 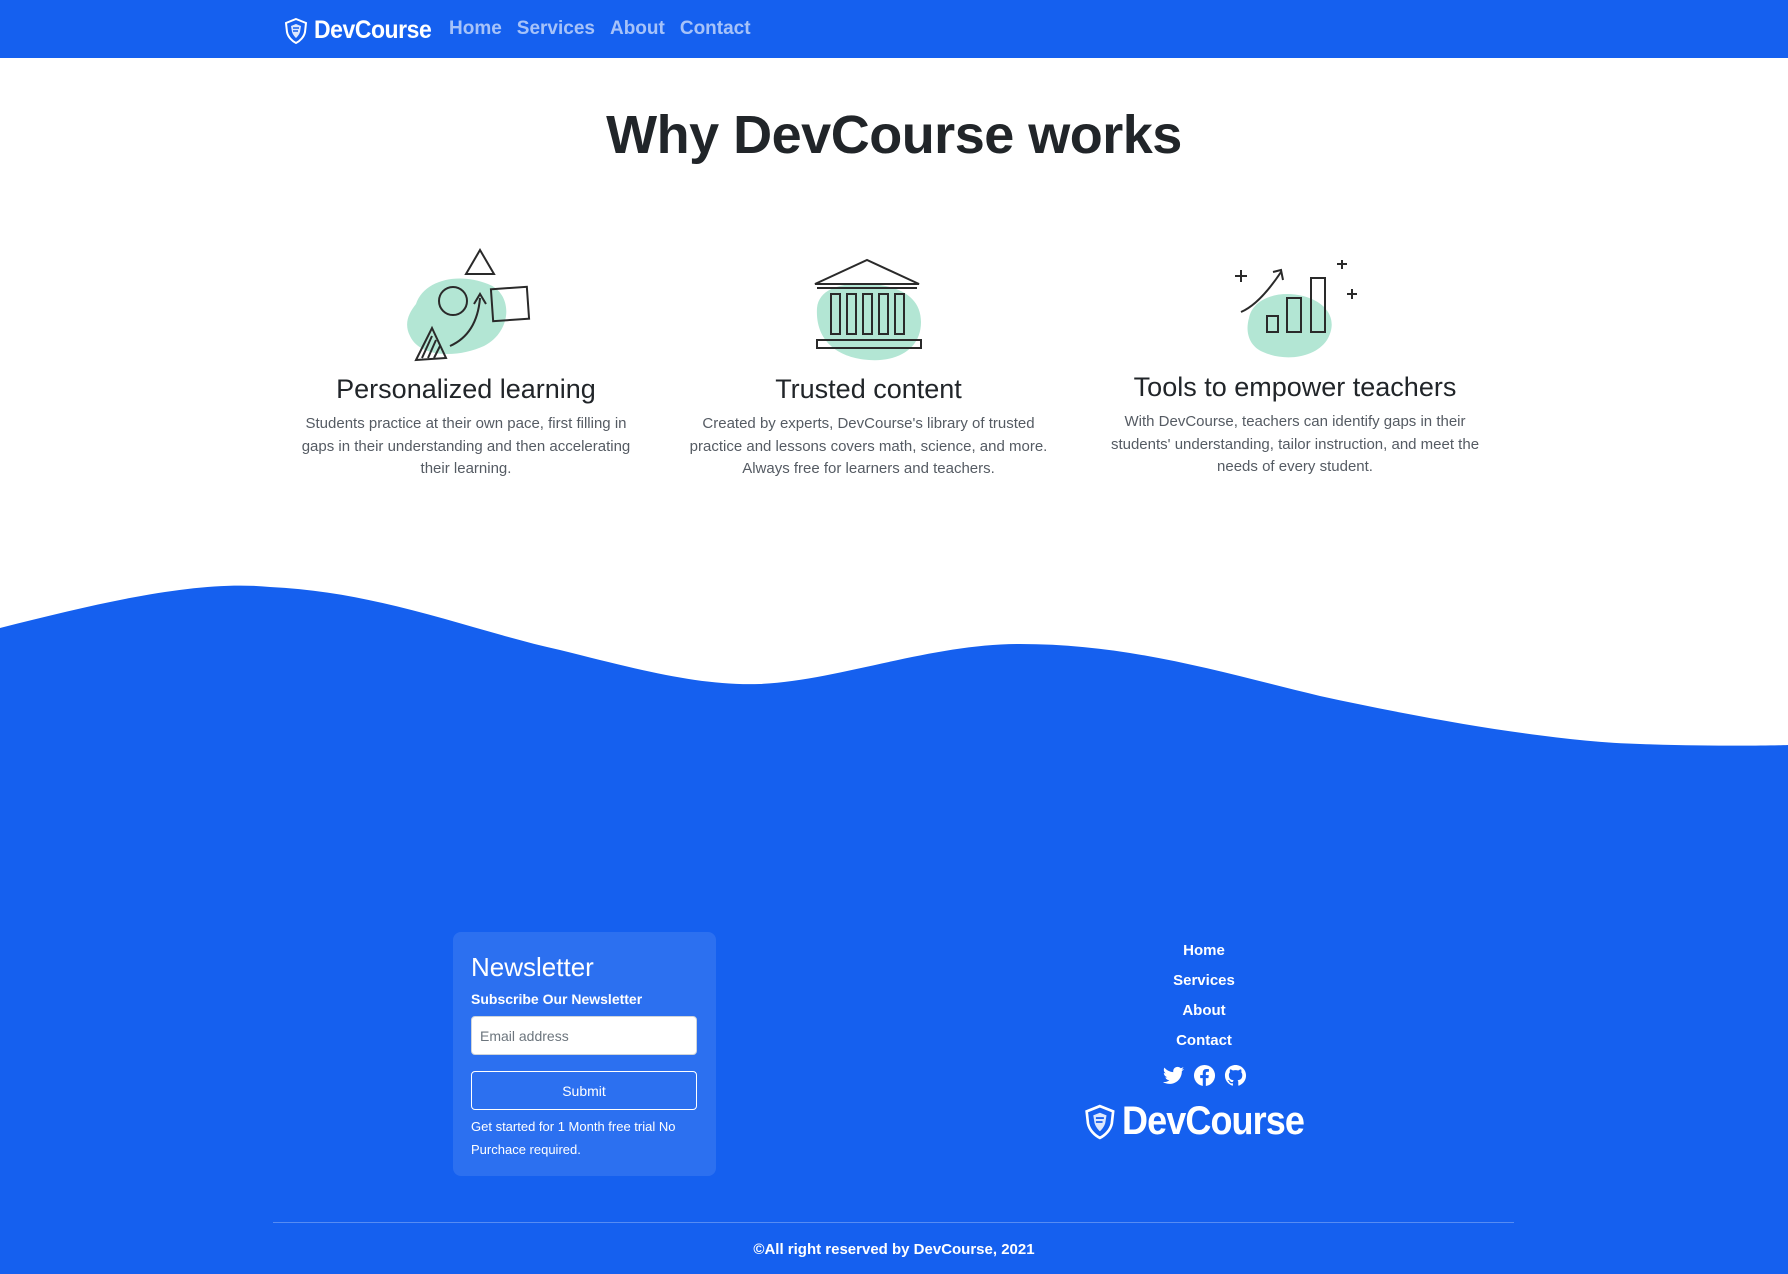 What do you see at coordinates (532, 967) in the screenshot?
I see `newsletter-title: Newsletter` at bounding box center [532, 967].